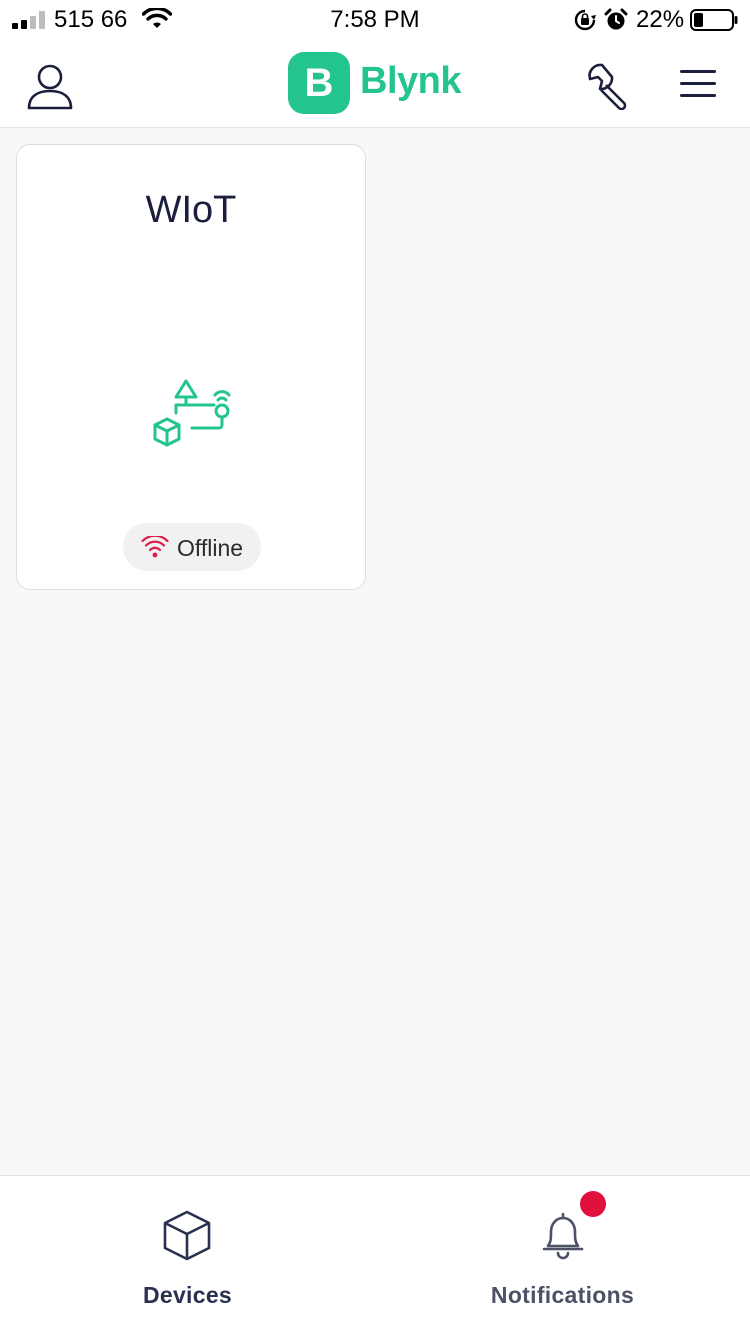 Image resolution: width=750 pixels, height=1334 pixels. What do you see at coordinates (210, 548) in the screenshot?
I see `status-label: Offline` at bounding box center [210, 548].